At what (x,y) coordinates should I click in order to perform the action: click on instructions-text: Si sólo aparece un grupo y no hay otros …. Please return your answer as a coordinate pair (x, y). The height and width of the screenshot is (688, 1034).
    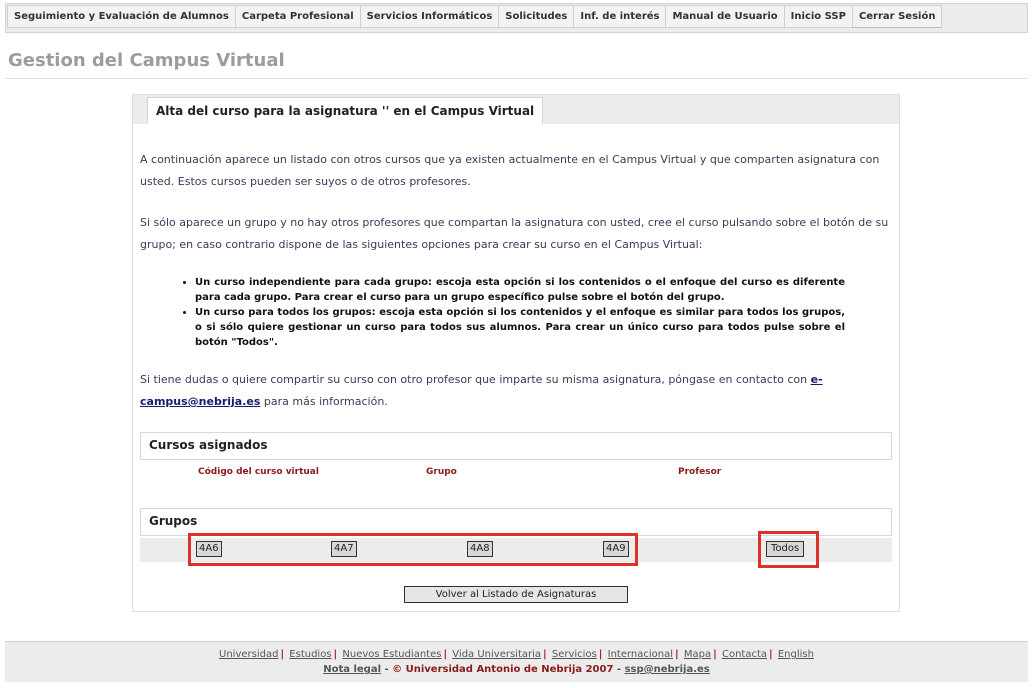
    Looking at the image, I should click on (514, 233).